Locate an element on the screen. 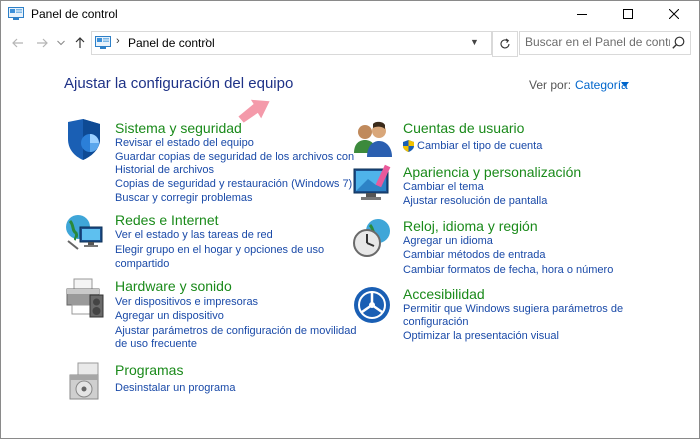  address-bar: › Panel de control › ▼ is located at coordinates (291, 43).